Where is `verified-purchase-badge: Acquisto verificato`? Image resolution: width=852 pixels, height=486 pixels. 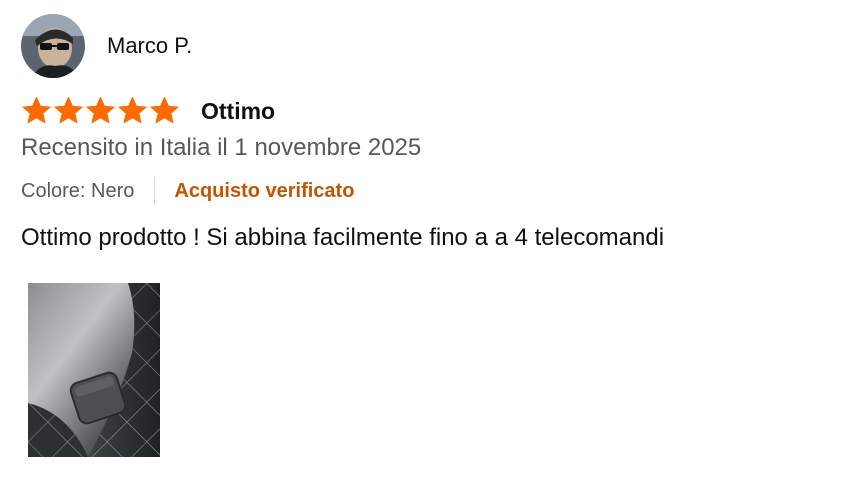
verified-purchase-badge: Acquisto verificato is located at coordinates (264, 190).